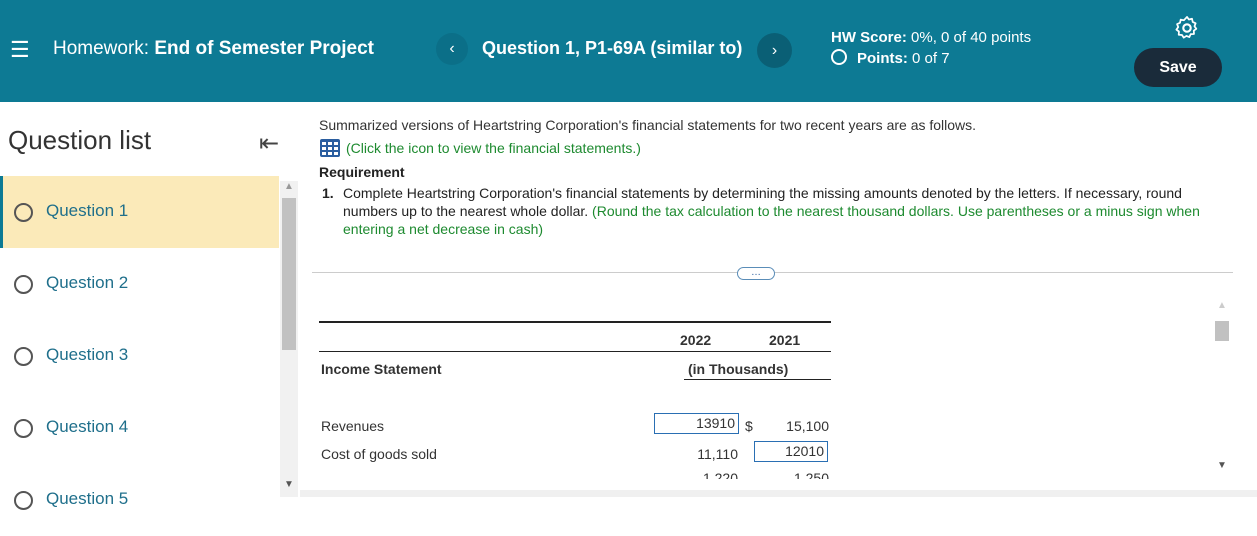 Image resolution: width=1257 pixels, height=536 pixels. What do you see at coordinates (87, 354) in the screenshot?
I see `question-label: Question 3` at bounding box center [87, 354].